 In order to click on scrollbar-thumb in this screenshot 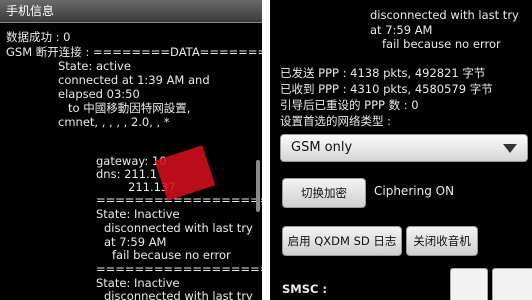, I will do `click(258, 186)`.